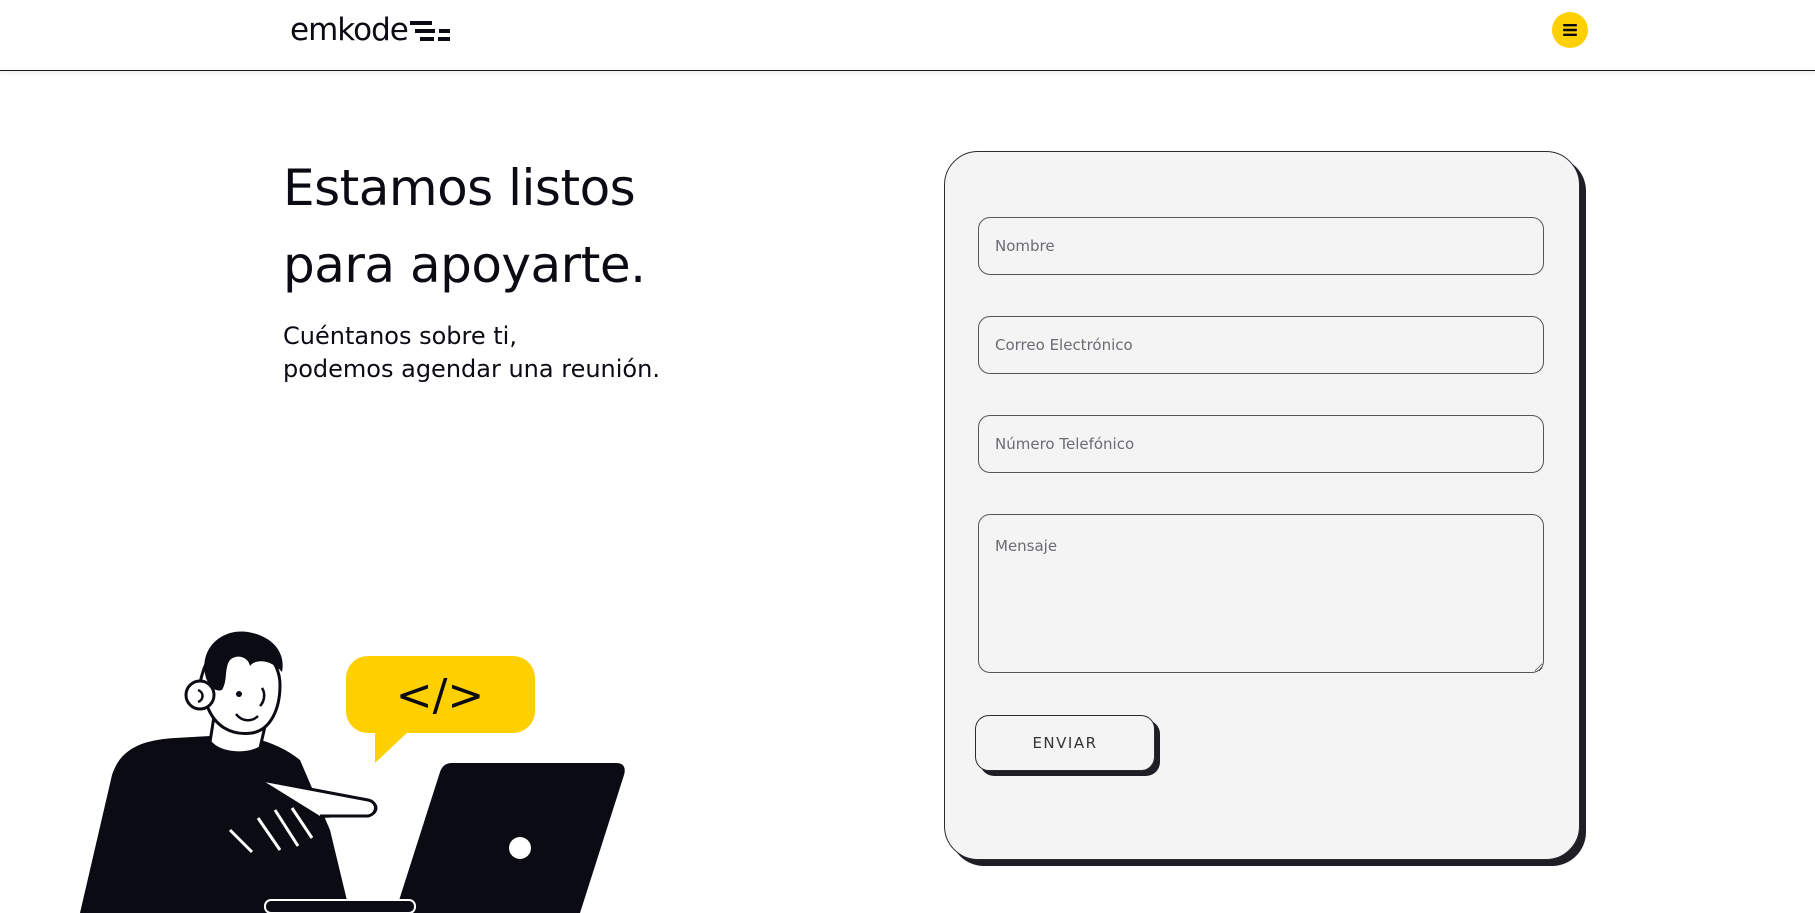 The width and height of the screenshot is (1815, 913). What do you see at coordinates (1261, 444) in the screenshot?
I see `phone-input` at bounding box center [1261, 444].